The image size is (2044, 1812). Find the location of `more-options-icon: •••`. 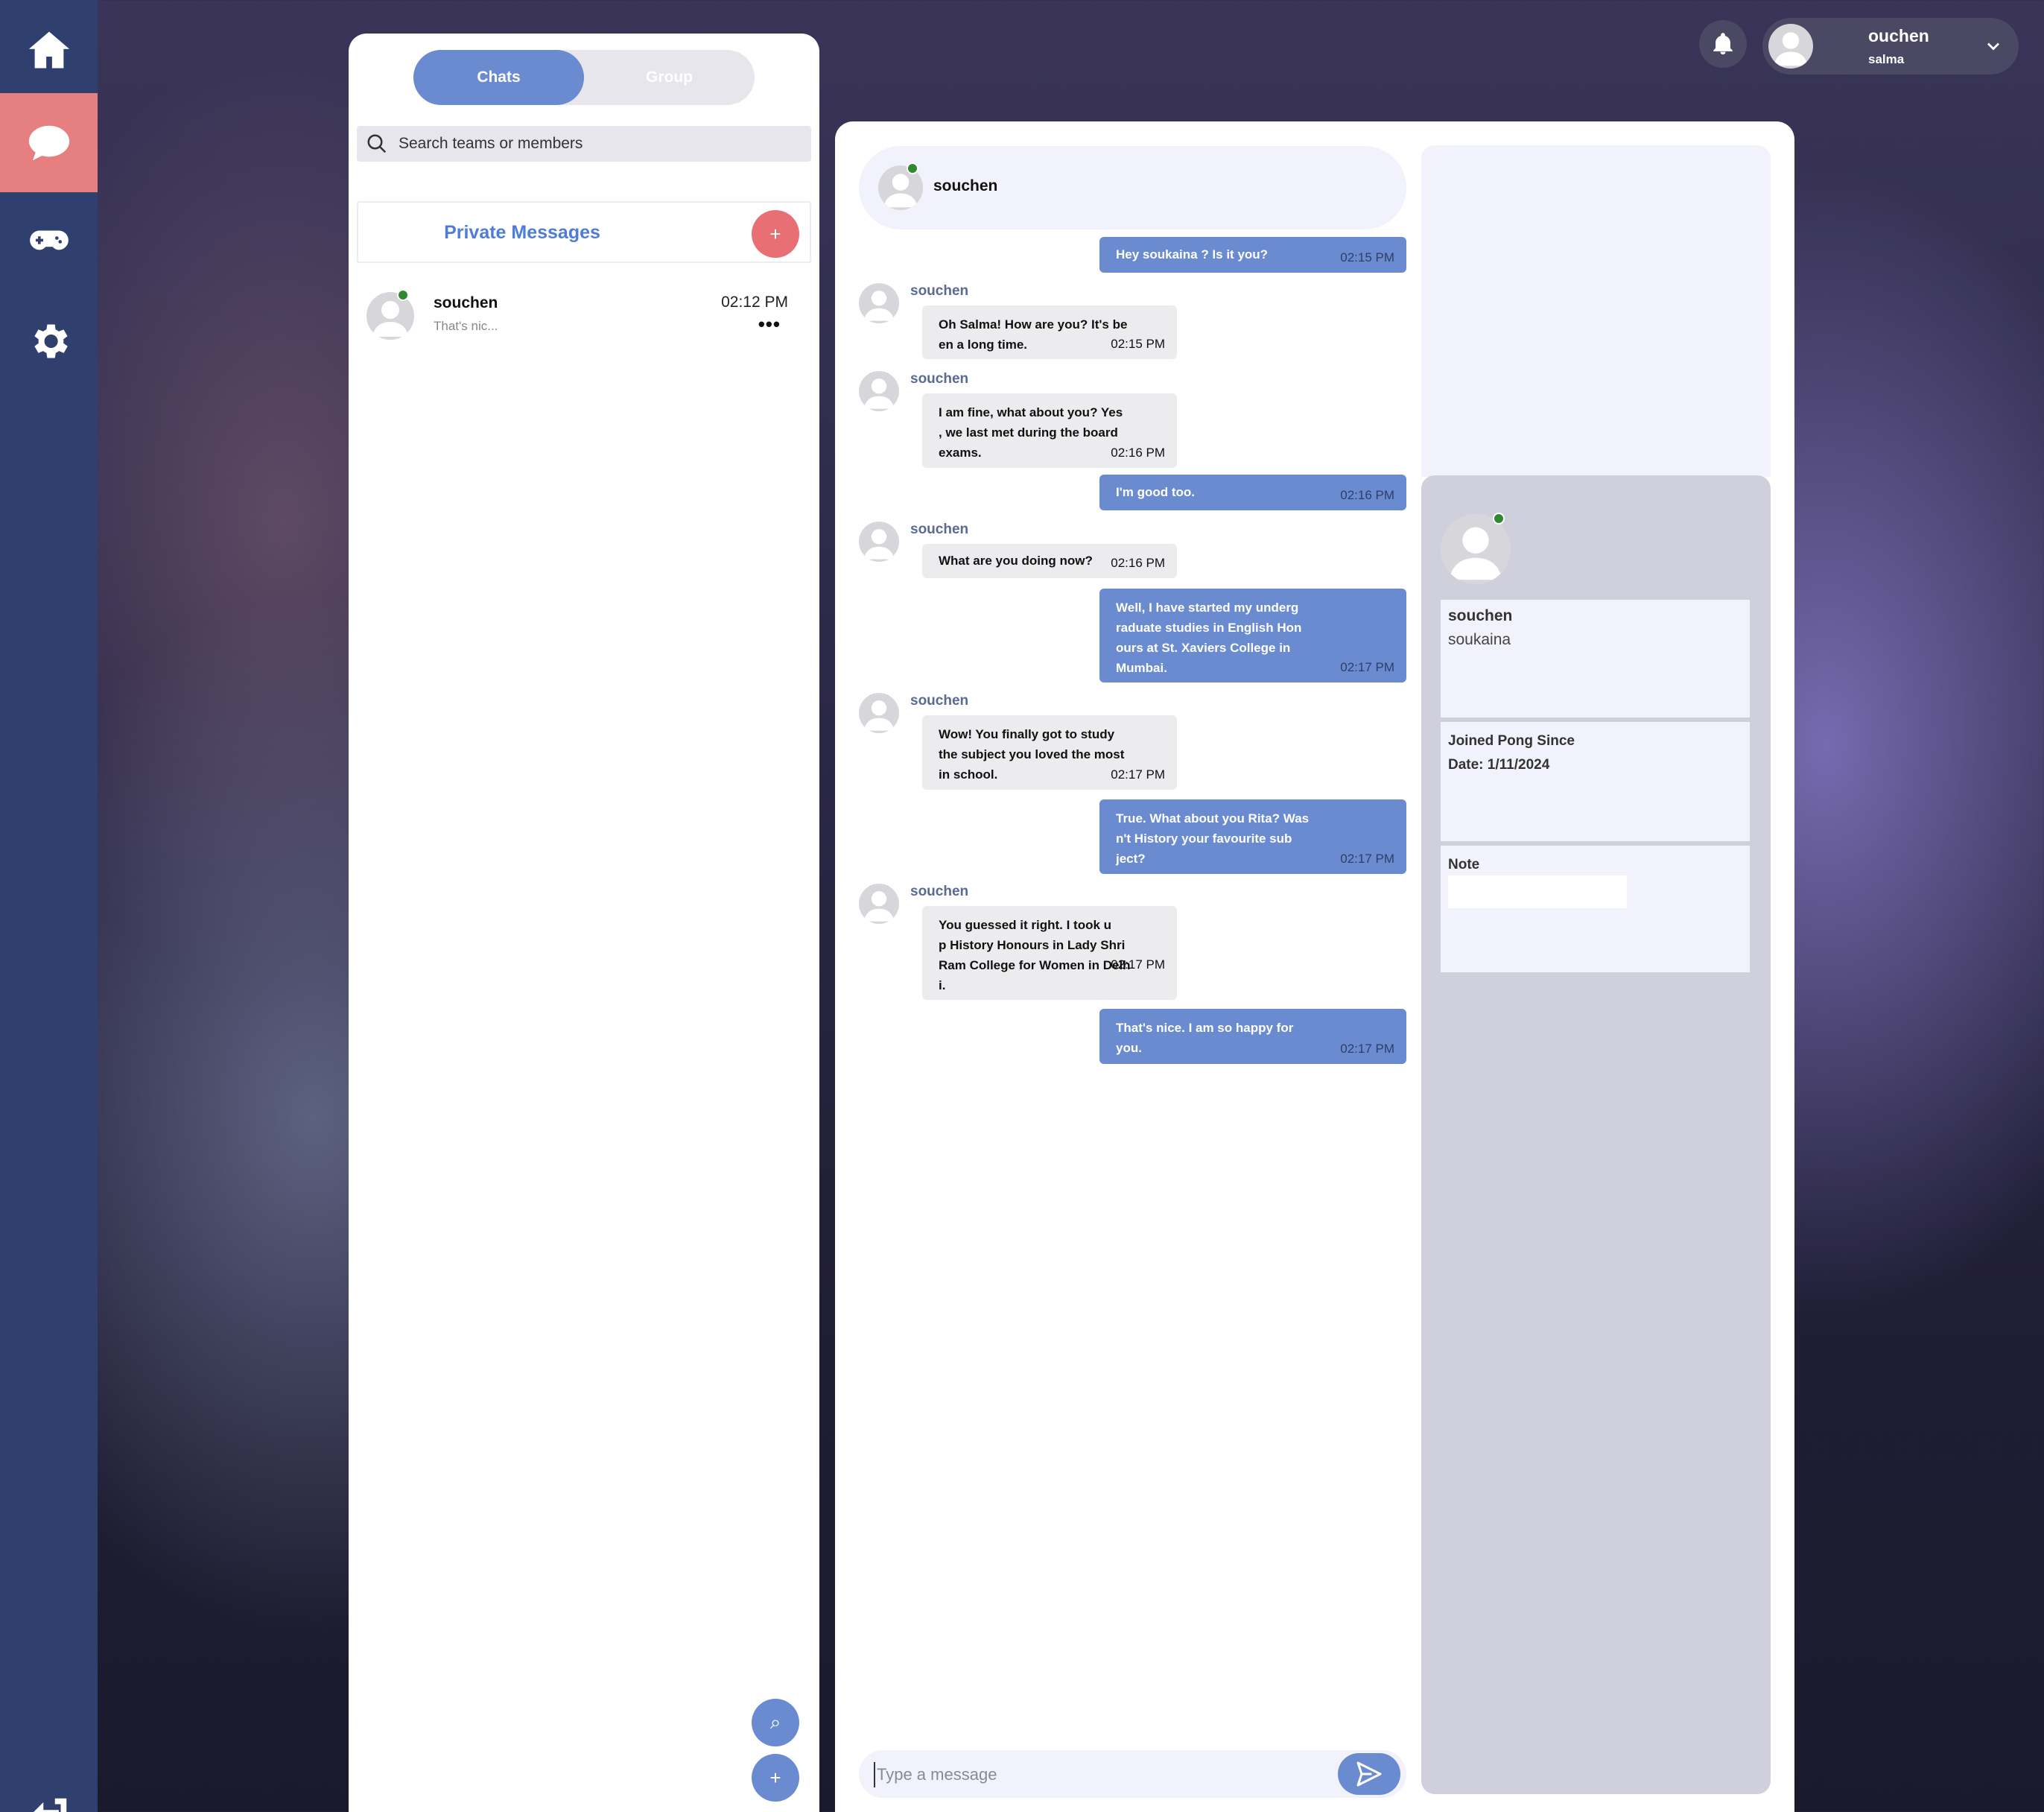

more-options-icon: ••• is located at coordinates (770, 324).